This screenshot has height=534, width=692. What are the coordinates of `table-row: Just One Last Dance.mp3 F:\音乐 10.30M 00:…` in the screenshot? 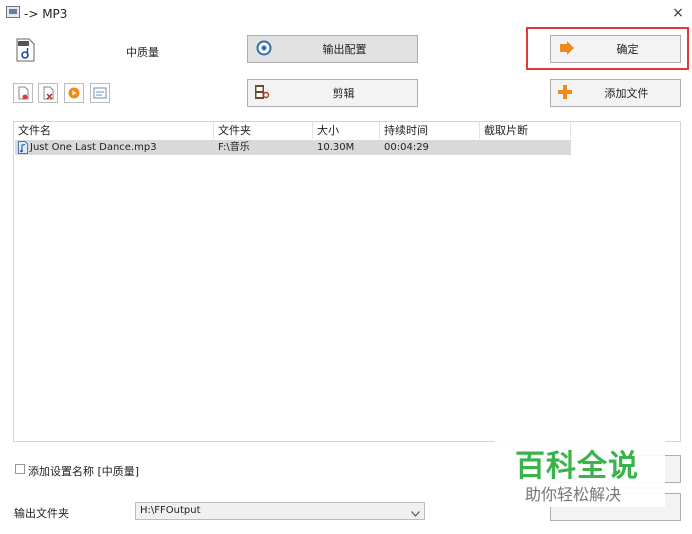 It's located at (293, 147).